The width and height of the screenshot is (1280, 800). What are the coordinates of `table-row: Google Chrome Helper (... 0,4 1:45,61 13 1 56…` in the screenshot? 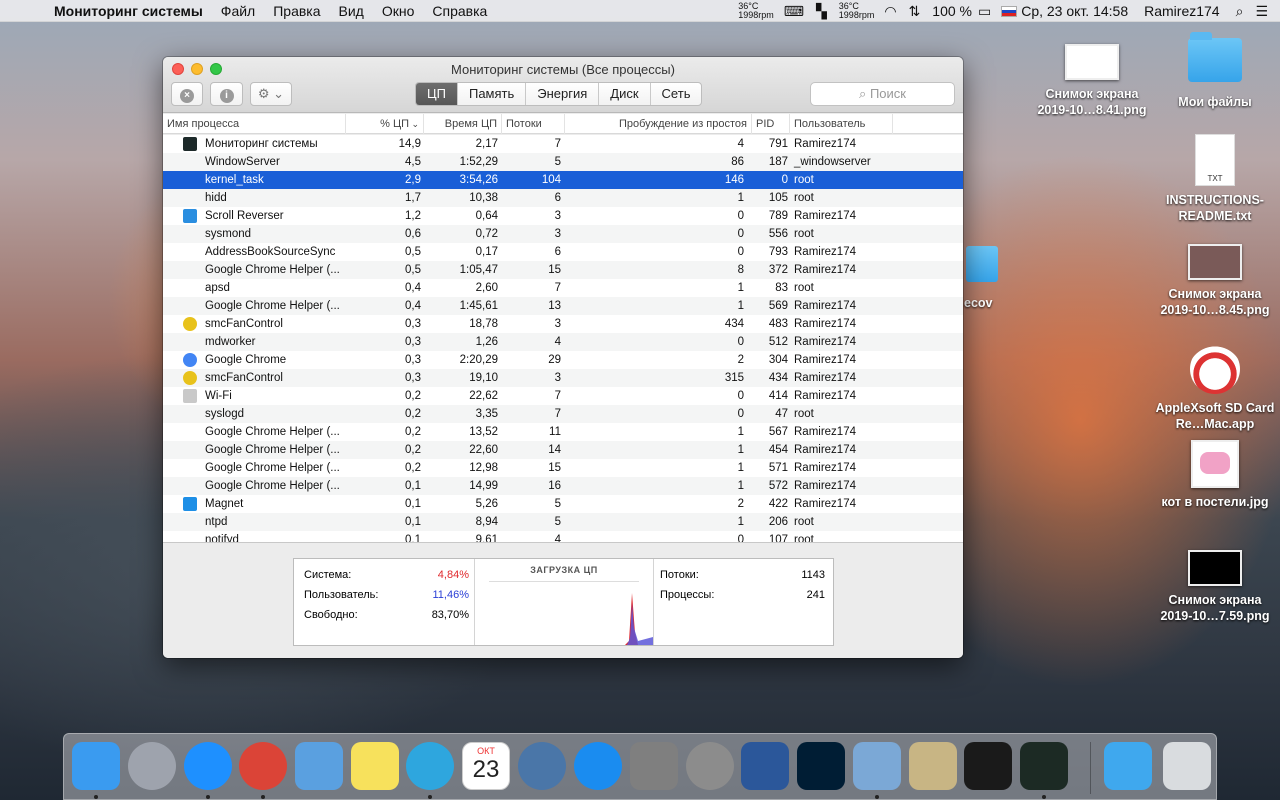 It's located at (563, 306).